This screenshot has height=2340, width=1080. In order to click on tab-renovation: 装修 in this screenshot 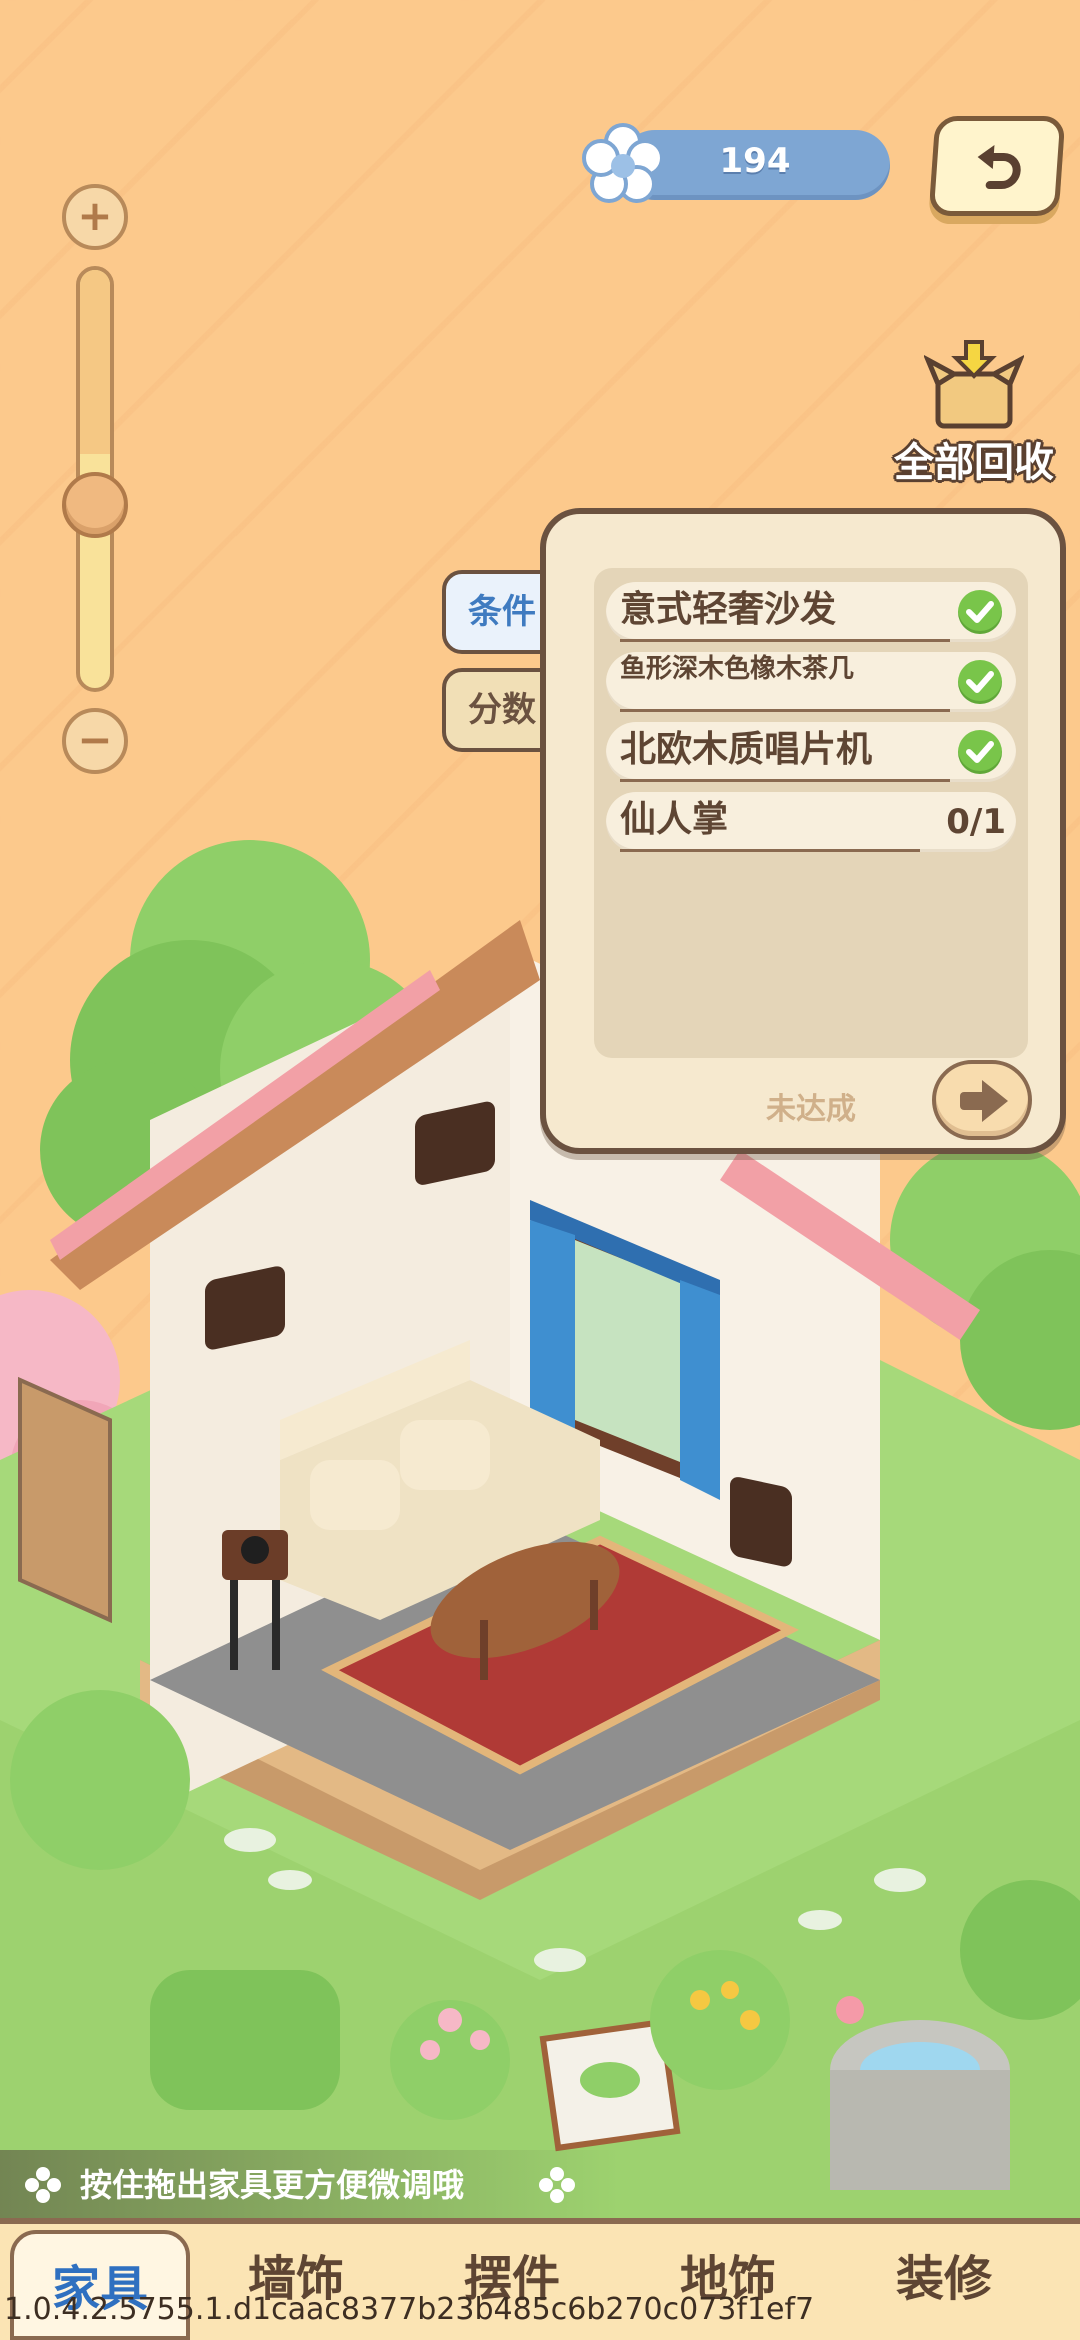, I will do `click(944, 2279)`.